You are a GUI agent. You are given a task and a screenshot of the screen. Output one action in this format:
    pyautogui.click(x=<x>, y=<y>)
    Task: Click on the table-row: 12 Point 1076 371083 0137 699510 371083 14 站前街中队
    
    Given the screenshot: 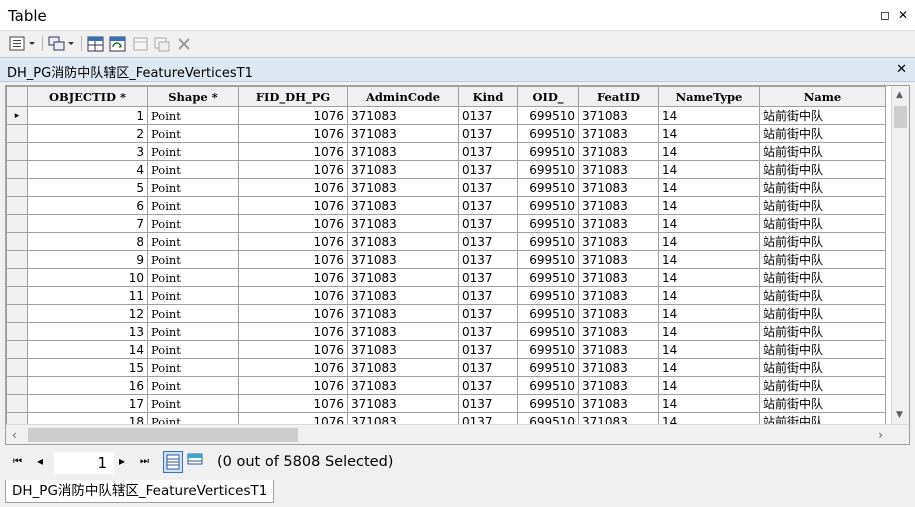 What is the action you would take?
    pyautogui.click(x=446, y=313)
    